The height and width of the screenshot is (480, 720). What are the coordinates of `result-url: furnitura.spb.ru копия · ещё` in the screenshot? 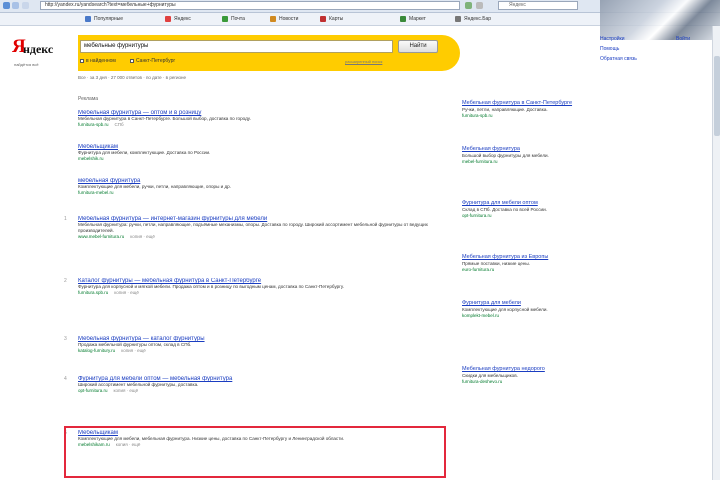 It's located at (259, 292).